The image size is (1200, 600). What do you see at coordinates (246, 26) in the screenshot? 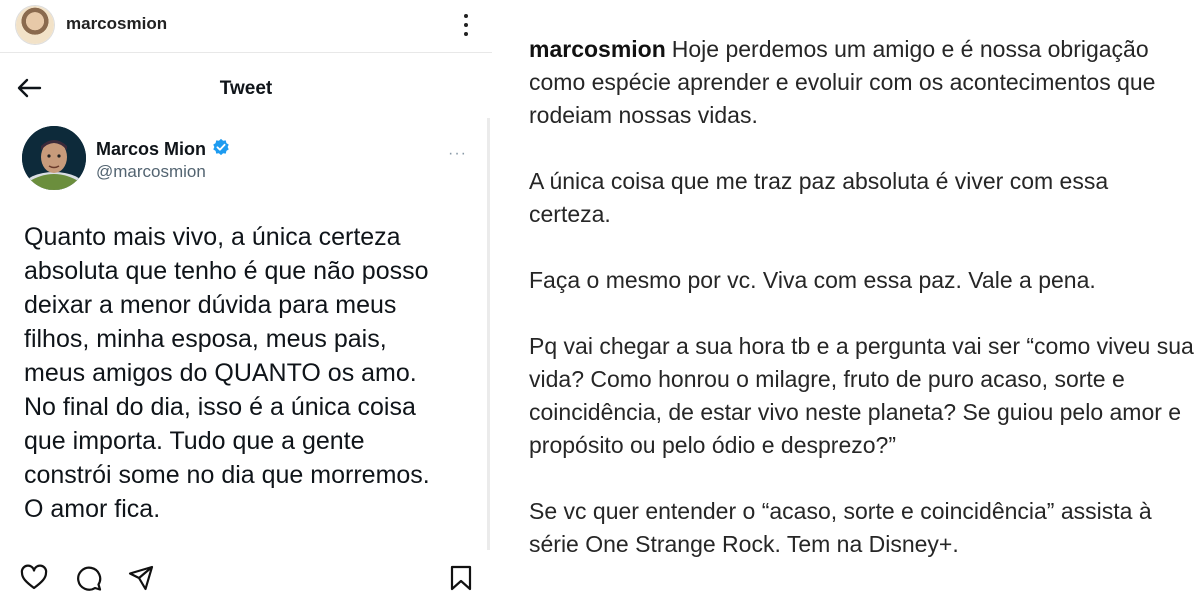
I see `post-header: marcosmion` at bounding box center [246, 26].